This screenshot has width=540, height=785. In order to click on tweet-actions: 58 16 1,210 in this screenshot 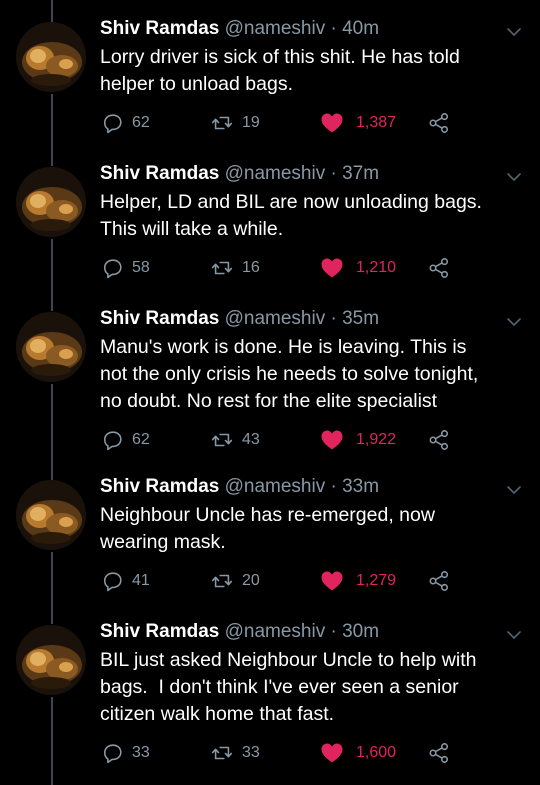, I will do `click(320, 268)`.